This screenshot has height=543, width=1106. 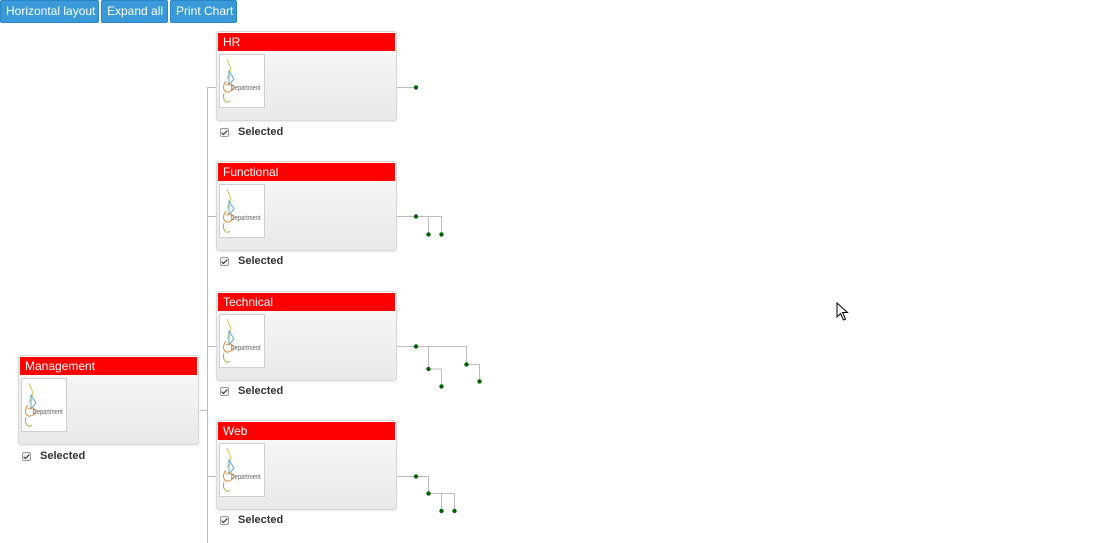 What do you see at coordinates (306, 302) in the screenshot?
I see `node-title: Technical` at bounding box center [306, 302].